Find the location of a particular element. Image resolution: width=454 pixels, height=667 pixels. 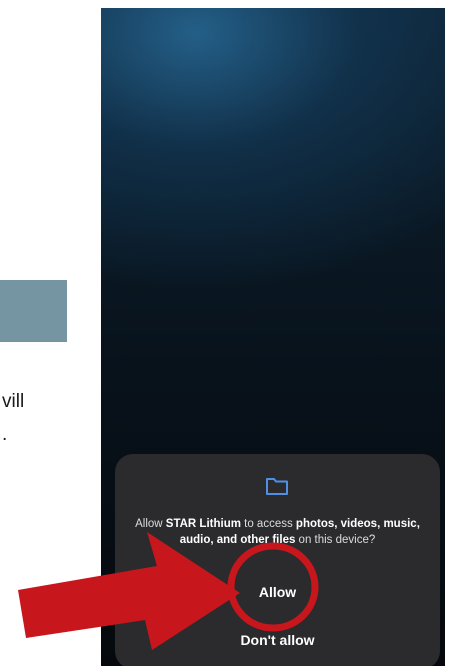

app-name: STAR Lithium is located at coordinates (203, 524).